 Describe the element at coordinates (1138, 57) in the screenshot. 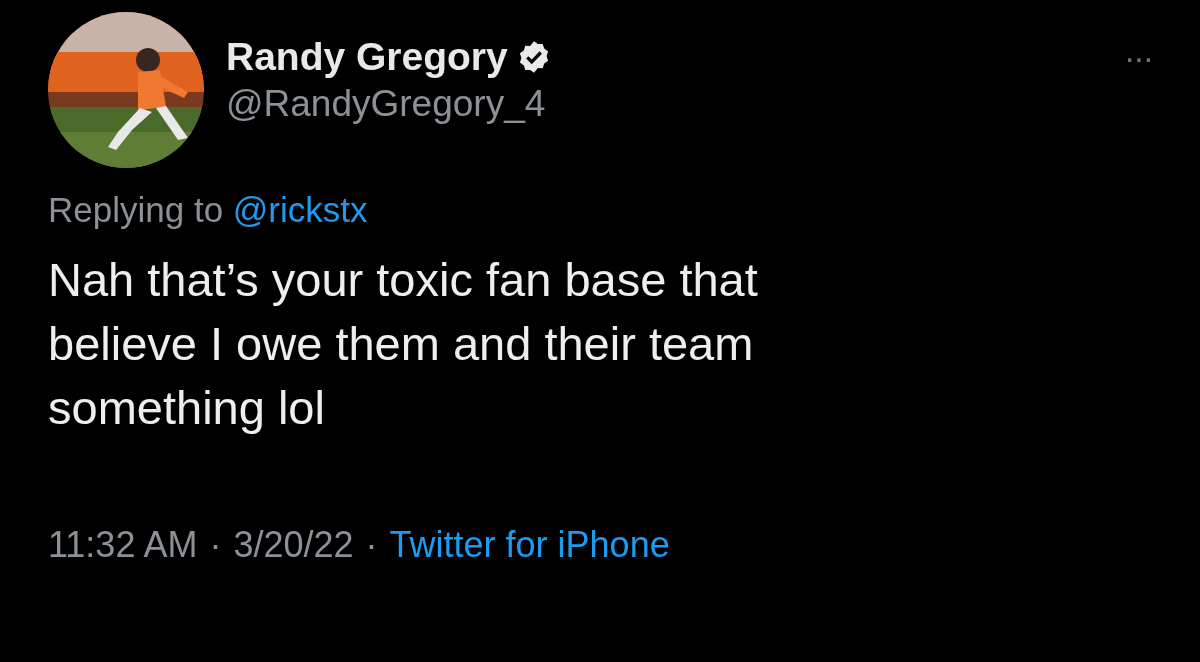

I see `more-options-icon: ···` at that location.